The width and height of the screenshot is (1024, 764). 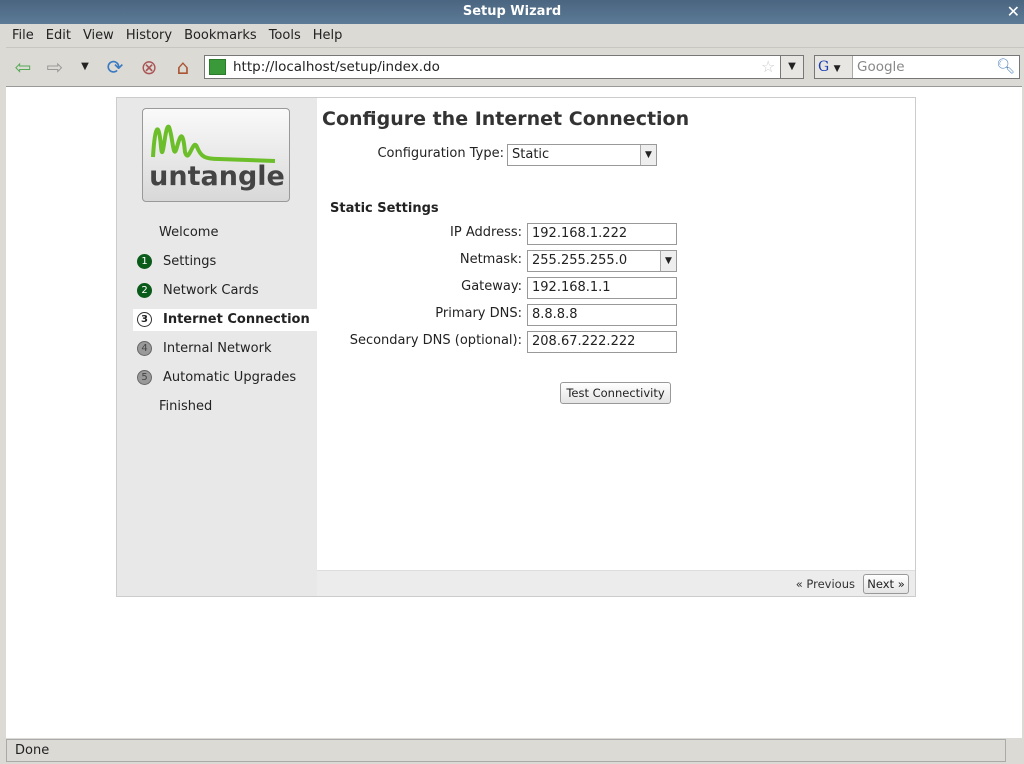 What do you see at coordinates (555, 314) in the screenshot?
I see `field-value: 8.8.8.8` at bounding box center [555, 314].